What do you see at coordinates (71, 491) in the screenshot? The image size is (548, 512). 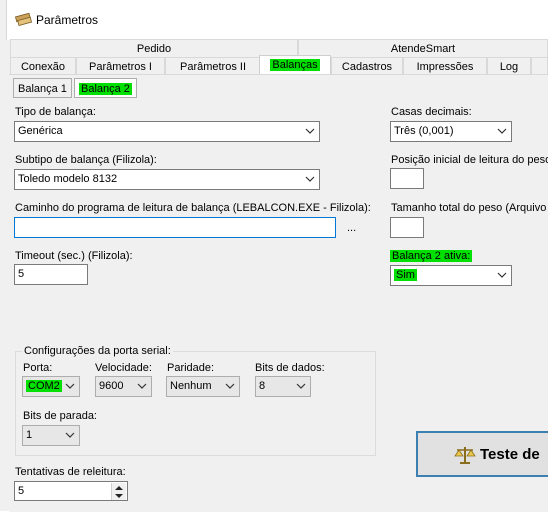 I see `tentativas-stepper: 5` at bounding box center [71, 491].